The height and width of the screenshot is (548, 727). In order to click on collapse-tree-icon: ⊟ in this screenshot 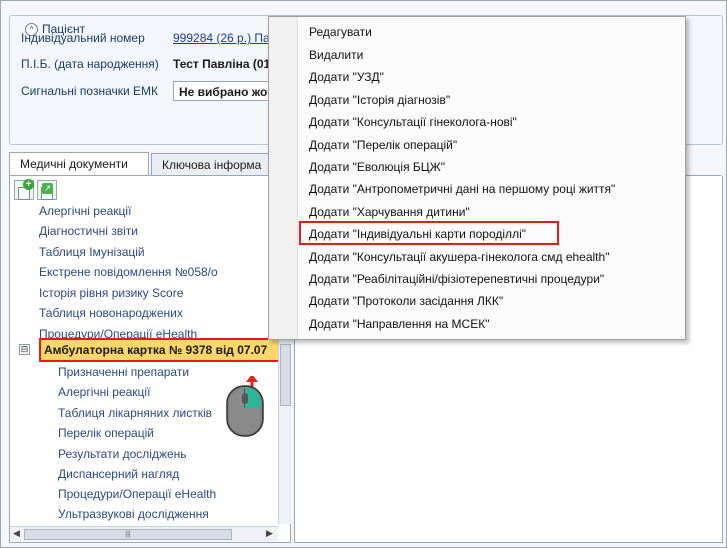, I will do `click(24, 349)`.